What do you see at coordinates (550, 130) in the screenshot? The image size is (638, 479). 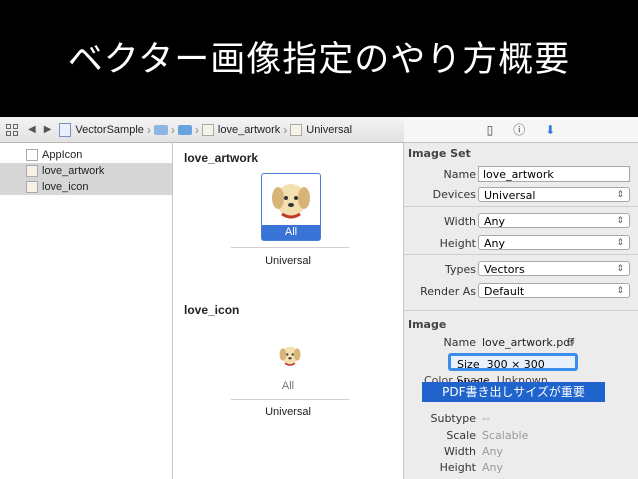 I see `attributes-inspector-icon: ⬇` at bounding box center [550, 130].